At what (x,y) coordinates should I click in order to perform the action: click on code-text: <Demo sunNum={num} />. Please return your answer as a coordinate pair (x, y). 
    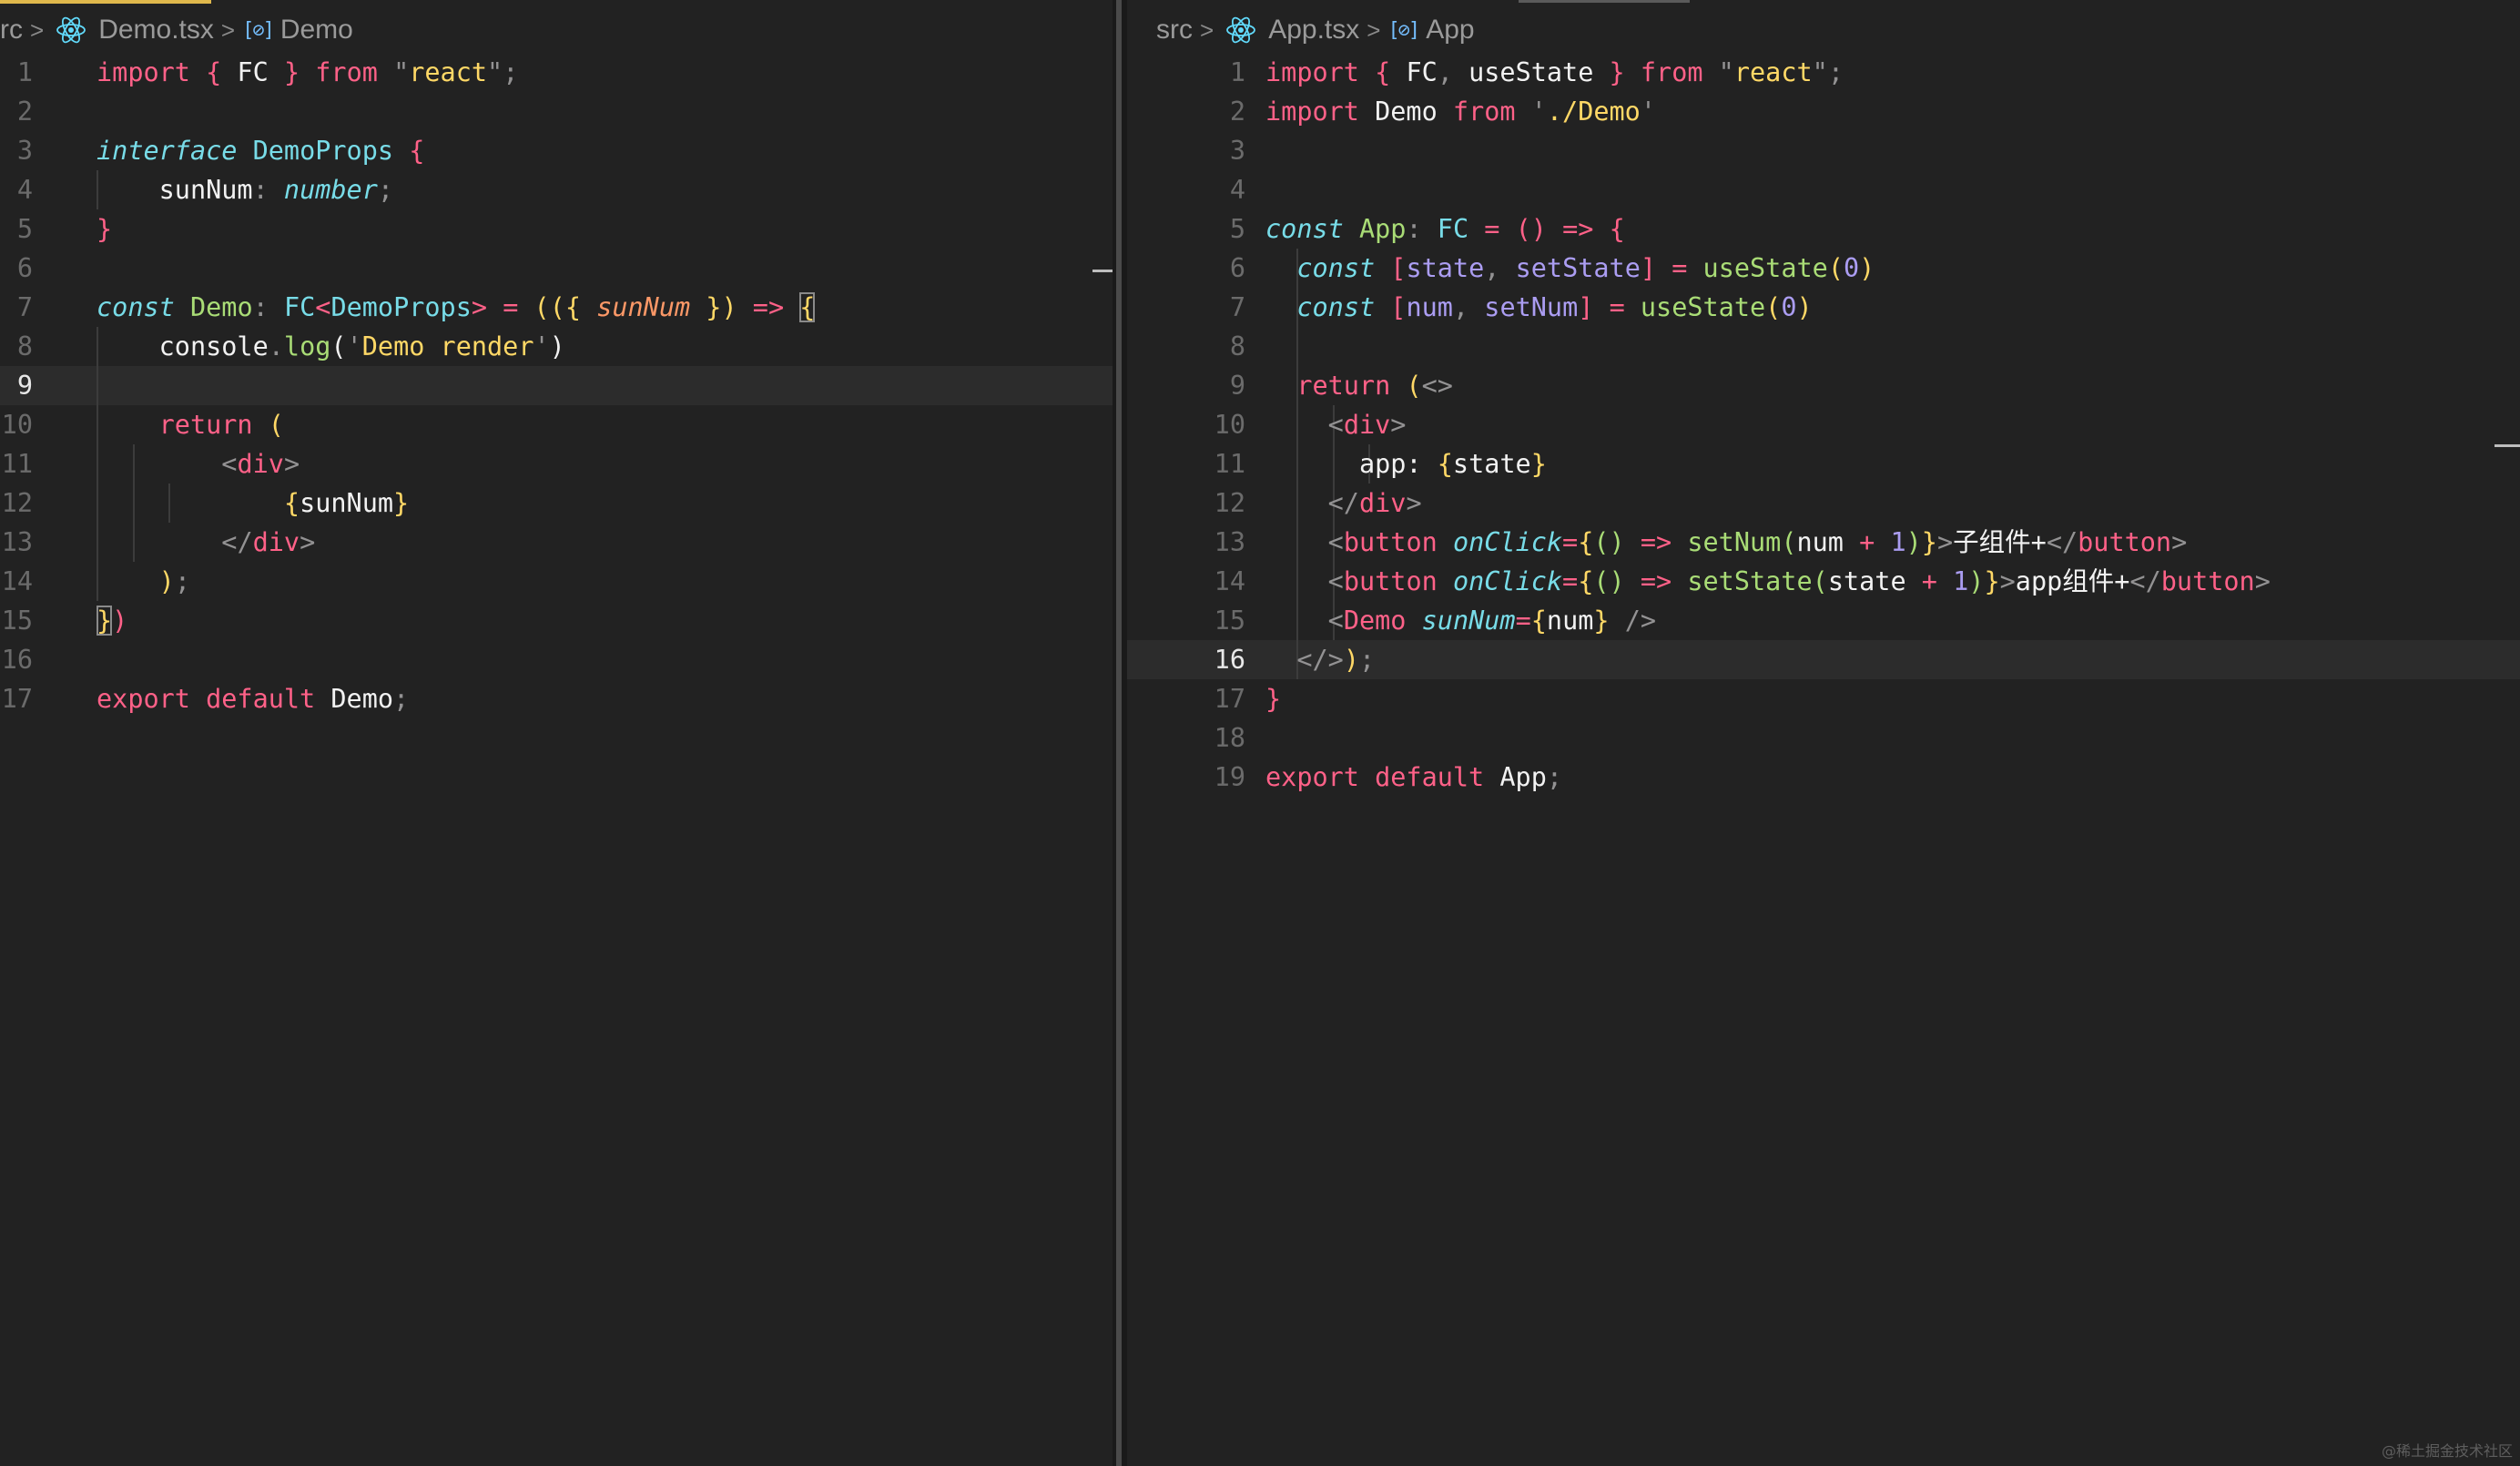
    Looking at the image, I should click on (1460, 620).